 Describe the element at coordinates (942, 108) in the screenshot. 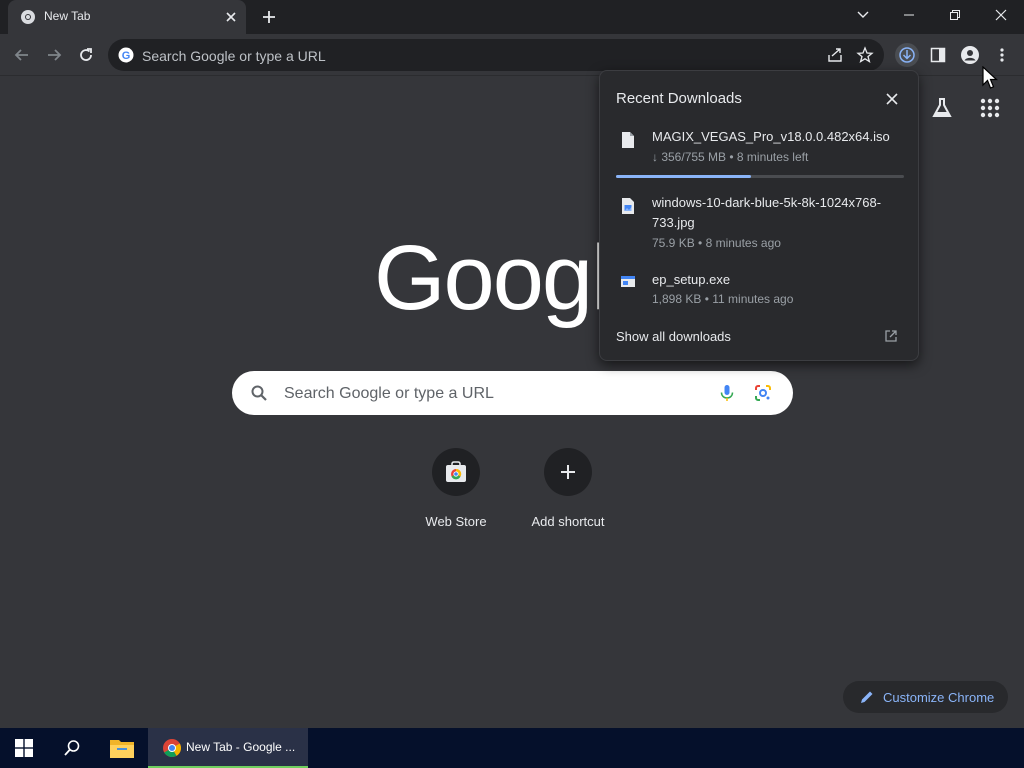

I see `labs-flask-icon` at that location.